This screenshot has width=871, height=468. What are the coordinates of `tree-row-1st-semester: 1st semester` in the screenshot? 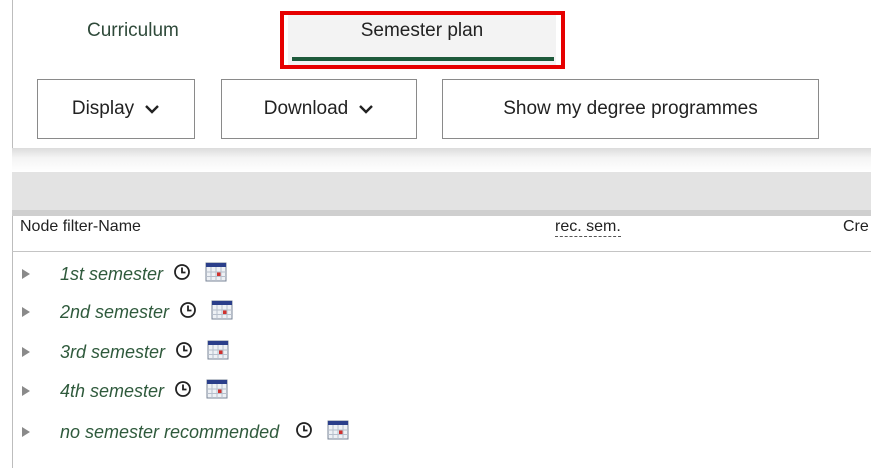 It's located at (123, 274).